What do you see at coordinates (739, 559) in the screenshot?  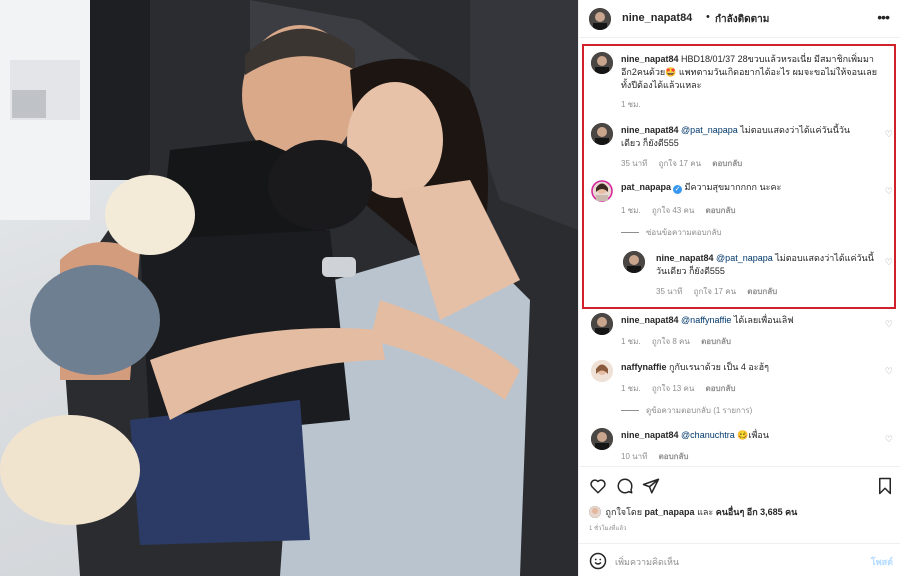 I see `add-comment-bar: เพิ่มความคิดเห็น โพสต์` at bounding box center [739, 559].